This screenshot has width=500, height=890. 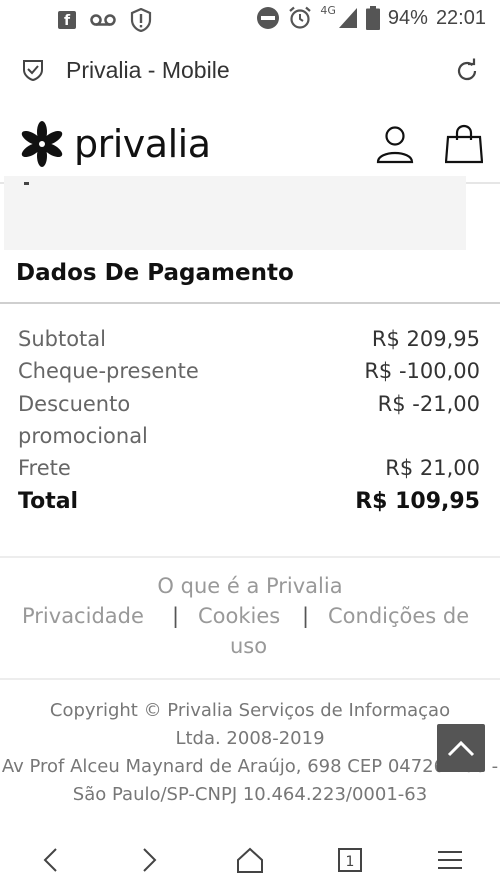 I want to click on payment-row-total: Total R$ 109,95, so click(x=249, y=503).